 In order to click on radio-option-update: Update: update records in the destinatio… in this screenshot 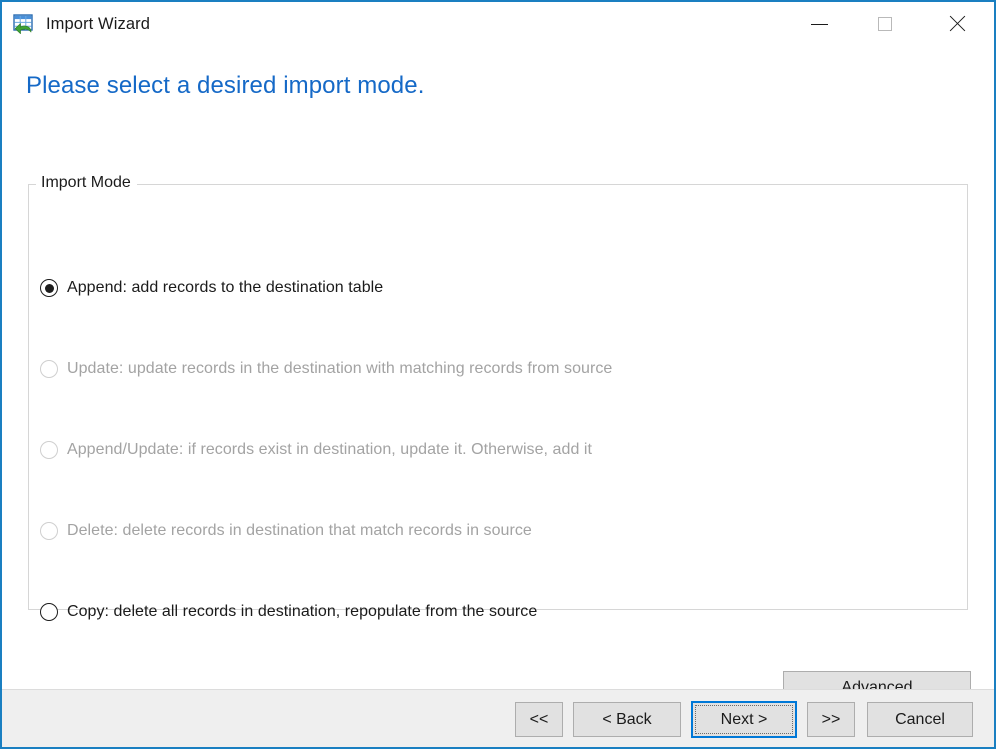, I will do `click(326, 369)`.